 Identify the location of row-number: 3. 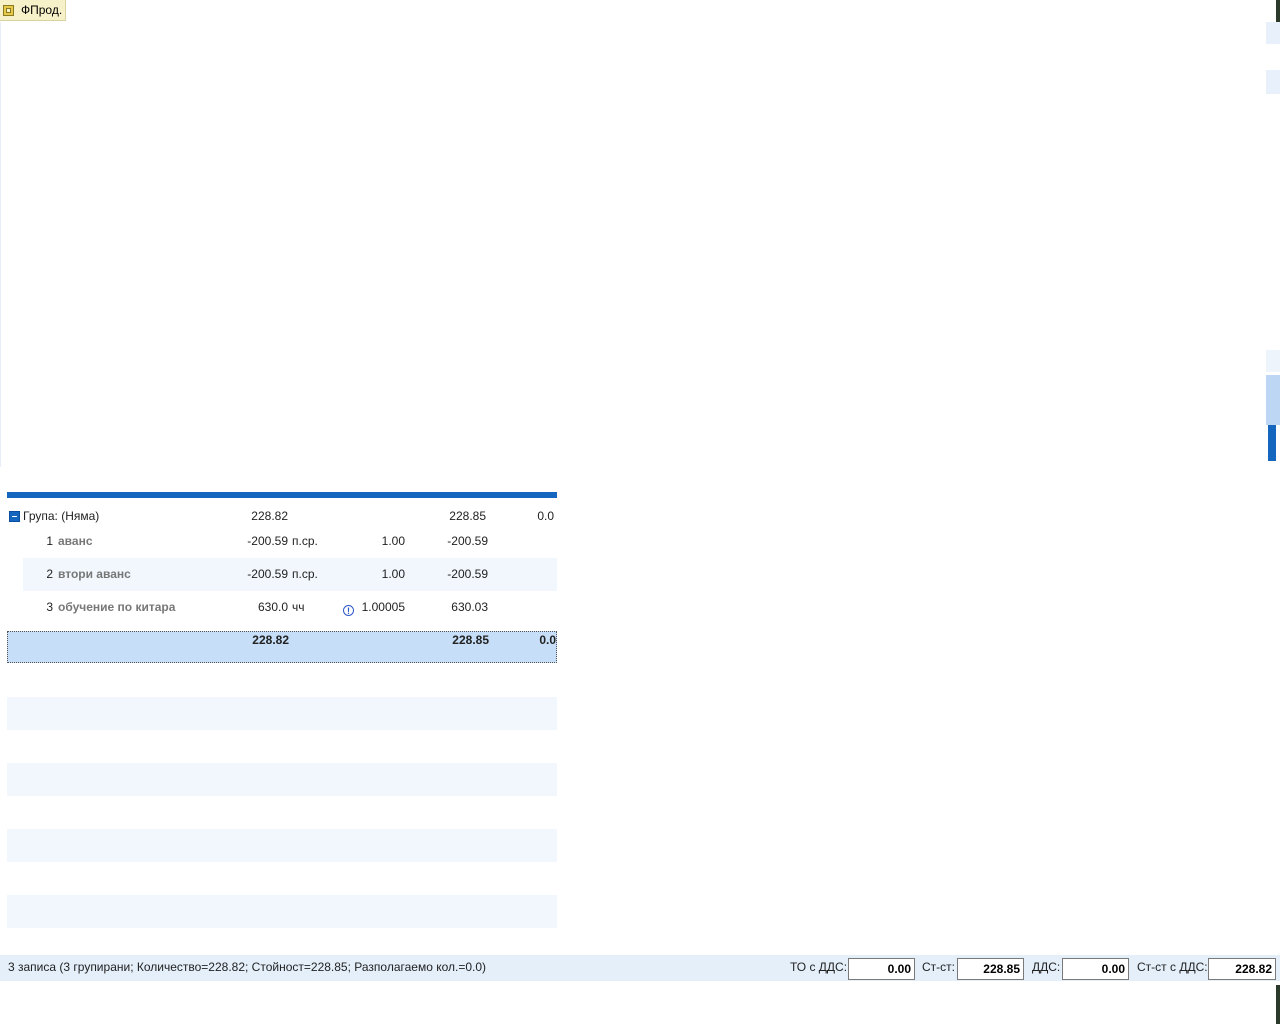
(49, 607).